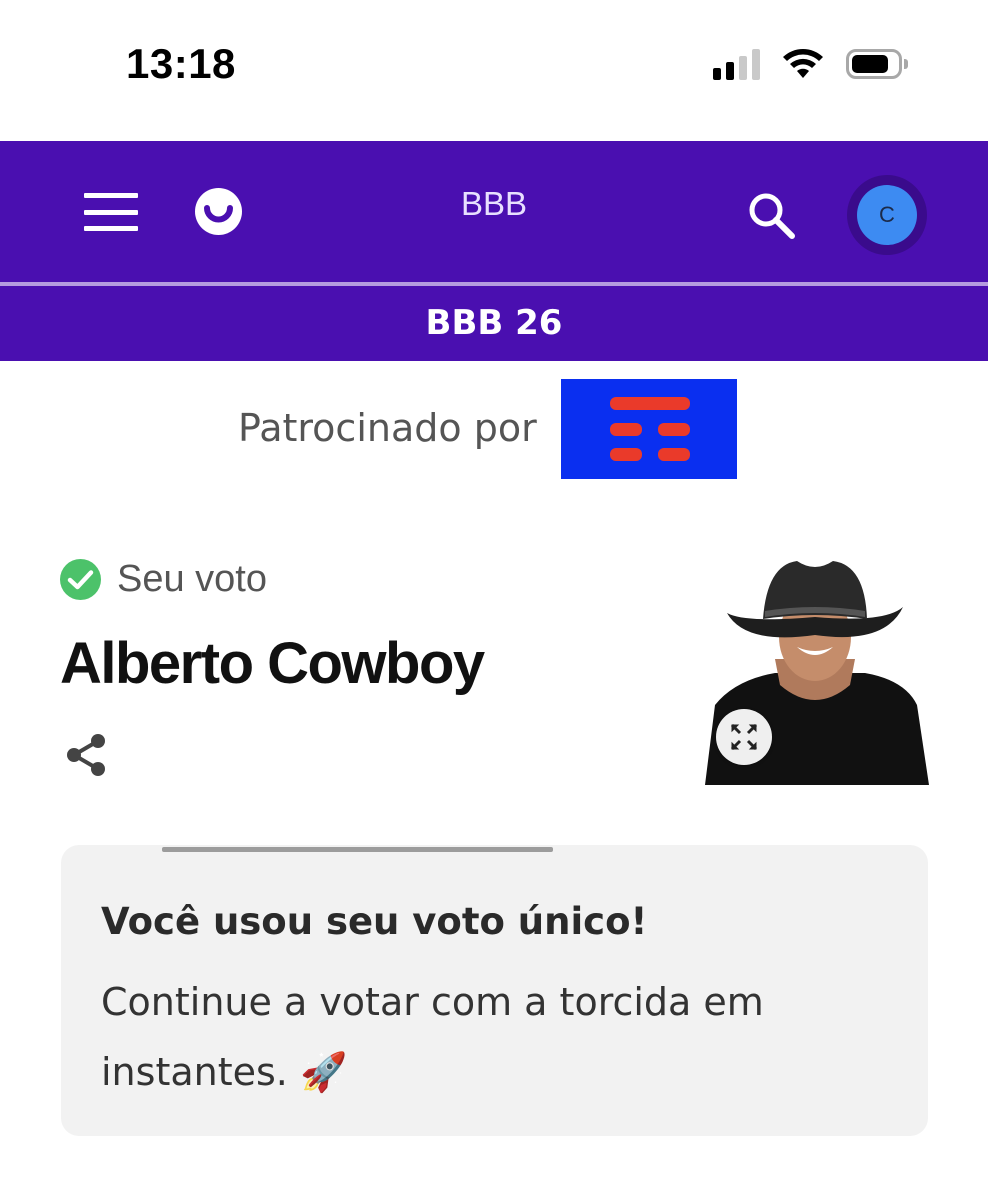 Image resolution: width=988 pixels, height=1200 pixels. Describe the element at coordinates (387, 428) in the screenshot. I see `sponsor-label: Patrocinado por` at that location.